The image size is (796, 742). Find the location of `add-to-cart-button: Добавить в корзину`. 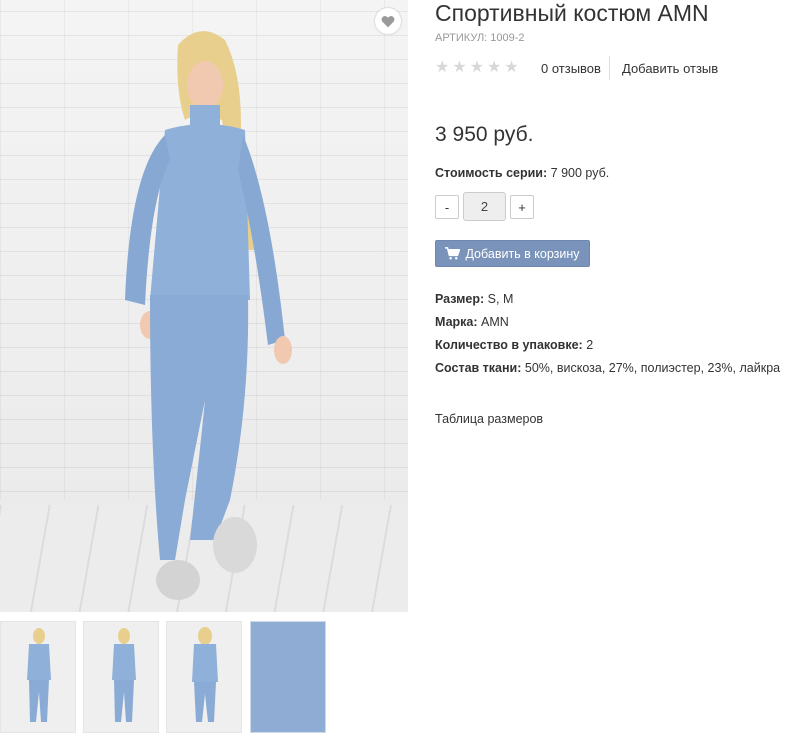

add-to-cart-button: Добавить в корзину is located at coordinates (512, 253).